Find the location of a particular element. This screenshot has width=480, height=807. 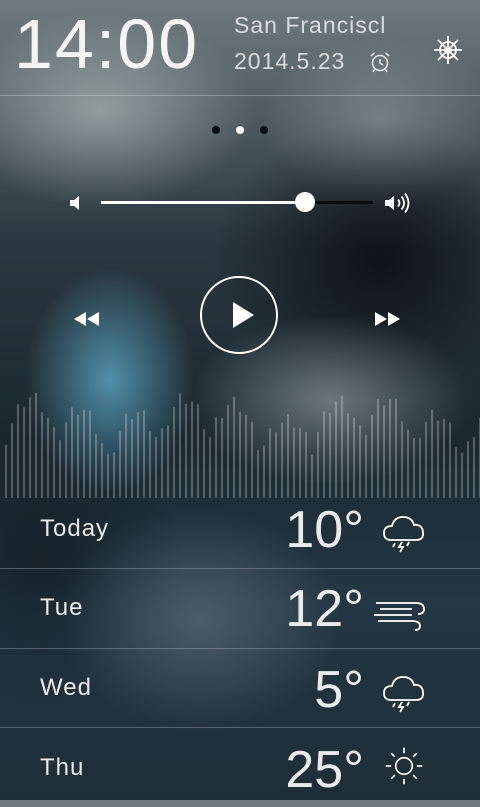

forecast-day: Tue is located at coordinates (62, 607).